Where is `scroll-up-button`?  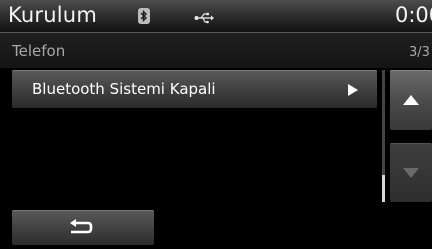
scroll-up-button is located at coordinates (411, 100).